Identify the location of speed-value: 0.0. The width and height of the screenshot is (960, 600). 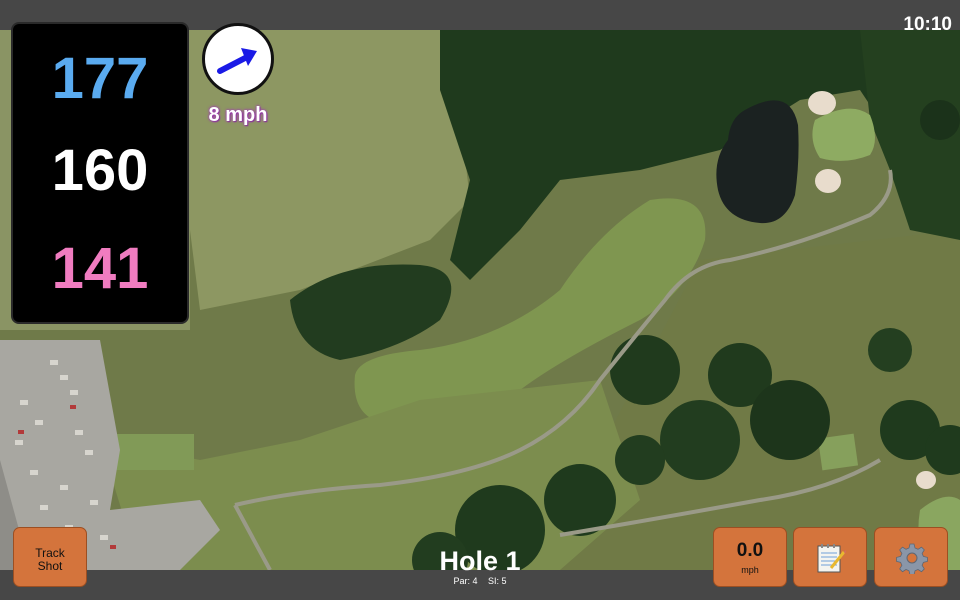
(750, 550).